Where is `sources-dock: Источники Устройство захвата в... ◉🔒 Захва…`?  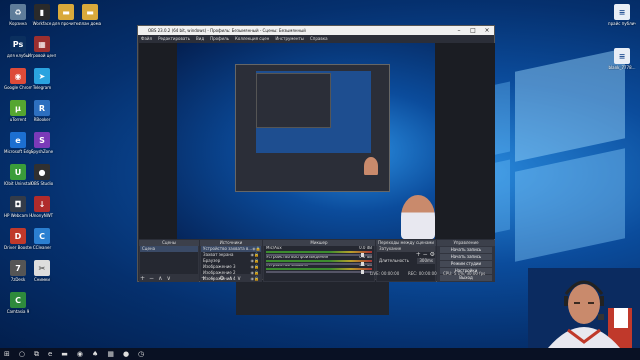 sources-dock: Источники Устройство захвата в... ◉🔒 Захва… is located at coordinates (231, 261).